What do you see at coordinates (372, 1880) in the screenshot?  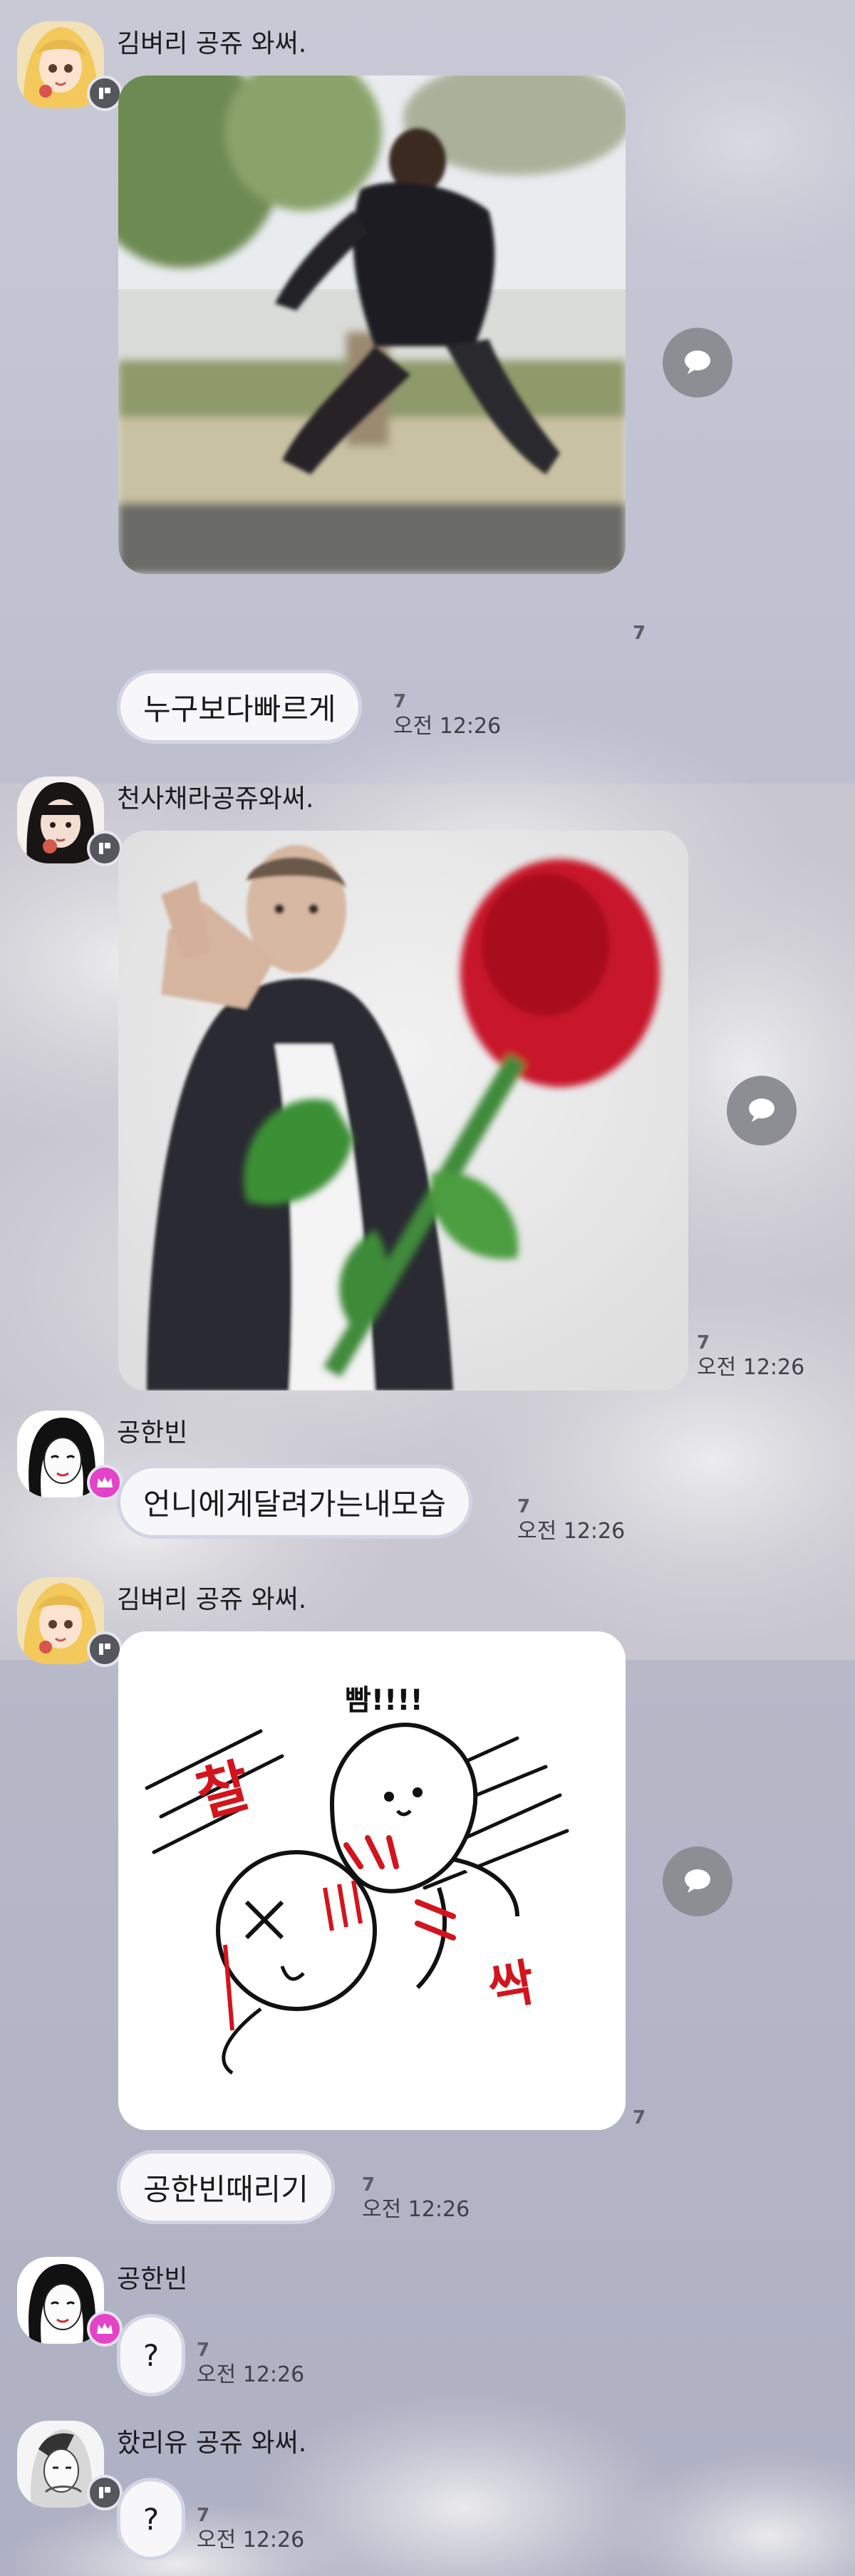 I see `sticker-message: 빰!!!! 찰 싹` at bounding box center [372, 1880].